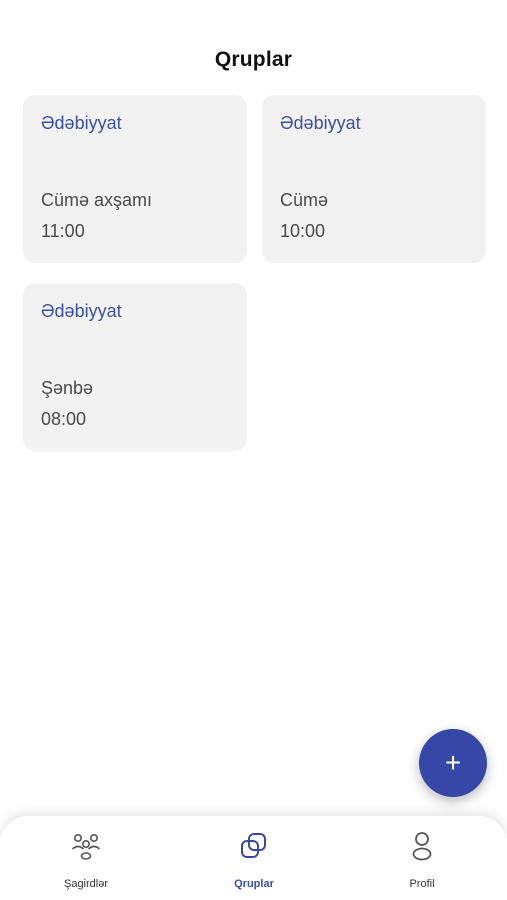 Image resolution: width=507 pixels, height=900 pixels. What do you see at coordinates (304, 200) in the screenshot?
I see `group-day: Cümə` at bounding box center [304, 200].